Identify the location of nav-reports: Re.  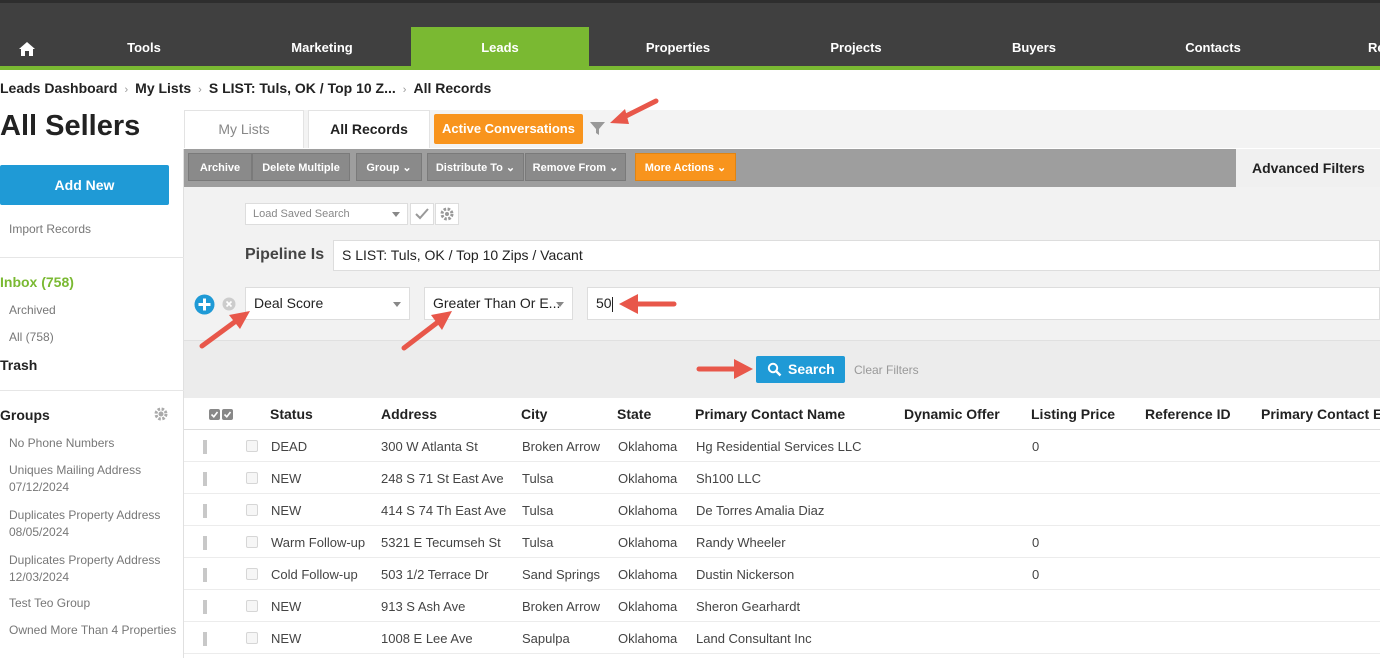
(1341, 48).